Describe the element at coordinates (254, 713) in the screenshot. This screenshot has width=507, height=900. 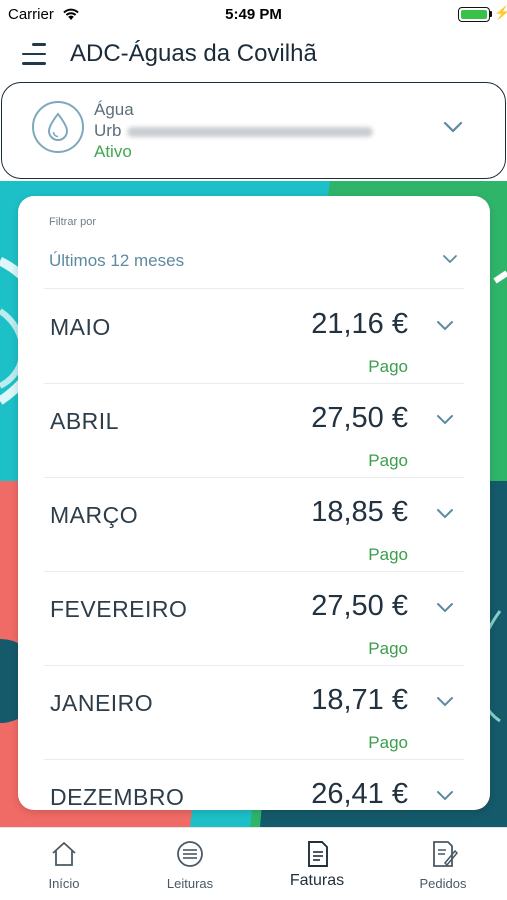
I see `invoice-row: JANEIRO 18,71 € Pago` at that location.